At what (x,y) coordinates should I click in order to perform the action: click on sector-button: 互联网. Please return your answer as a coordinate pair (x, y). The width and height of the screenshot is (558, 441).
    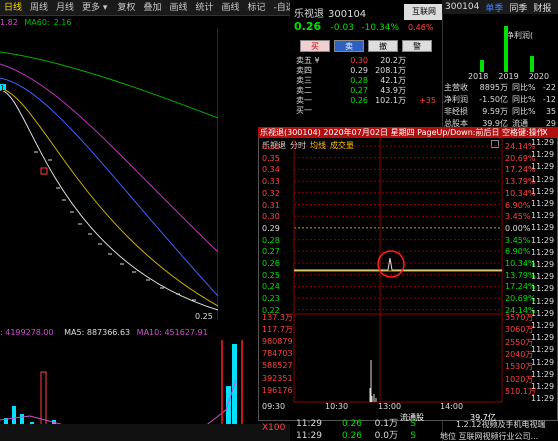
    Looking at the image, I should click on (424, 12).